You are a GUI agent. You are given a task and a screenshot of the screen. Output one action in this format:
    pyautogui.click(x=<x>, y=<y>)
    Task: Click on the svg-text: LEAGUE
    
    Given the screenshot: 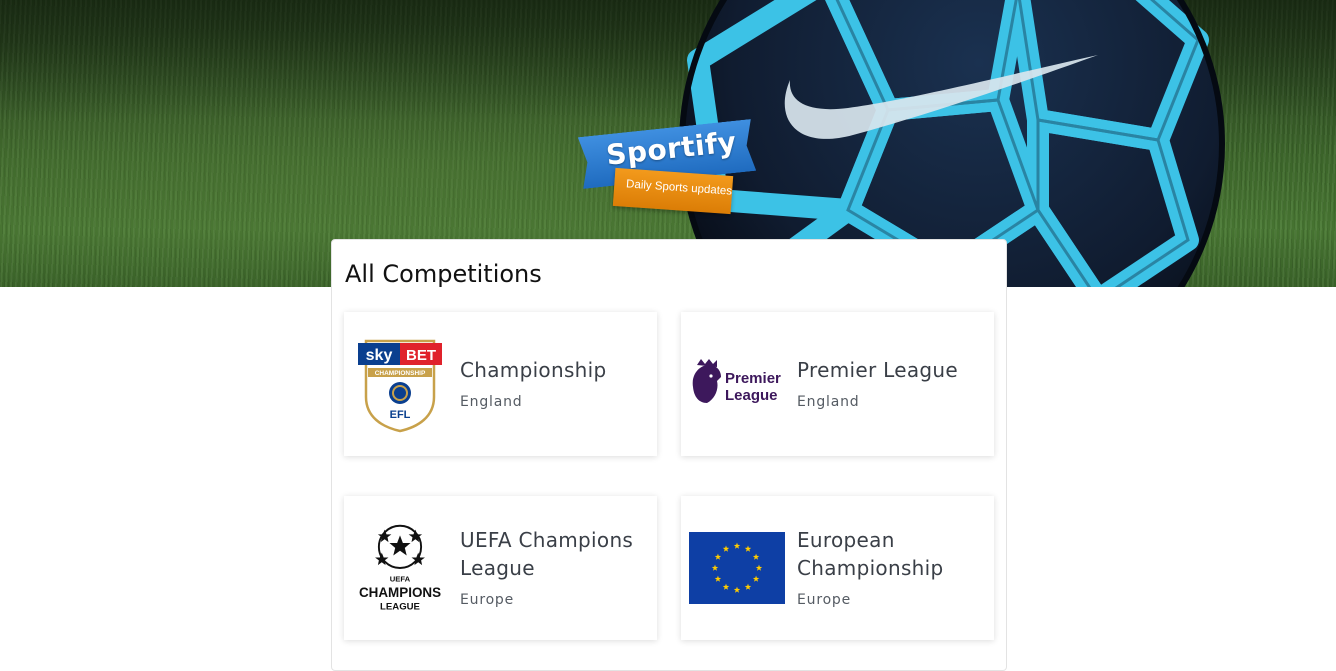 What is the action you would take?
    pyautogui.click(x=400, y=606)
    